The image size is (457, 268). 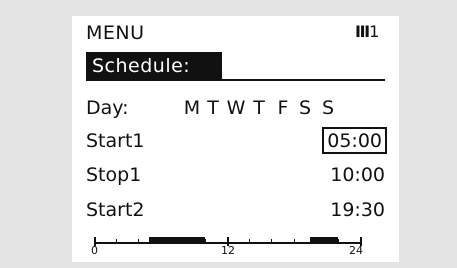 I want to click on timeline-label-mid: 12, so click(x=228, y=250).